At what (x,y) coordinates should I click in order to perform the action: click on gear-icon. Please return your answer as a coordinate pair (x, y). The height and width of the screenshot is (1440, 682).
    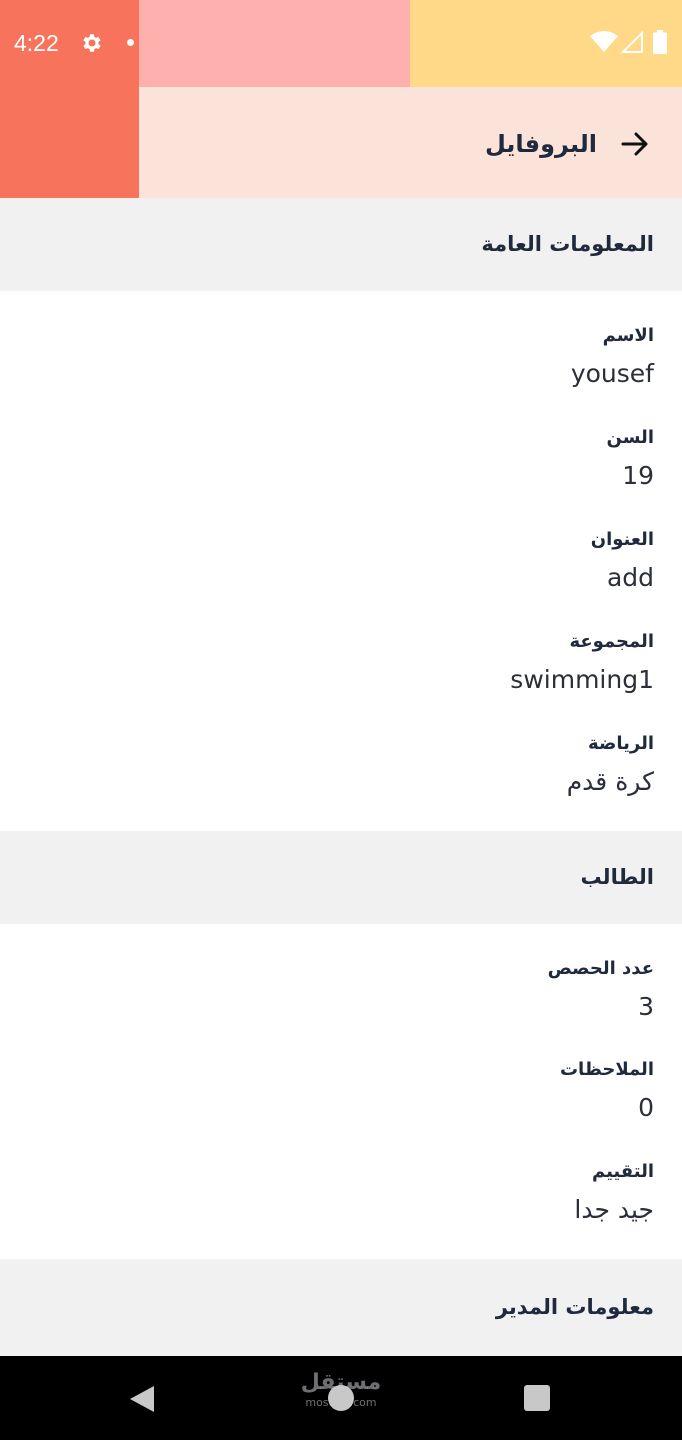
    Looking at the image, I should click on (92, 43).